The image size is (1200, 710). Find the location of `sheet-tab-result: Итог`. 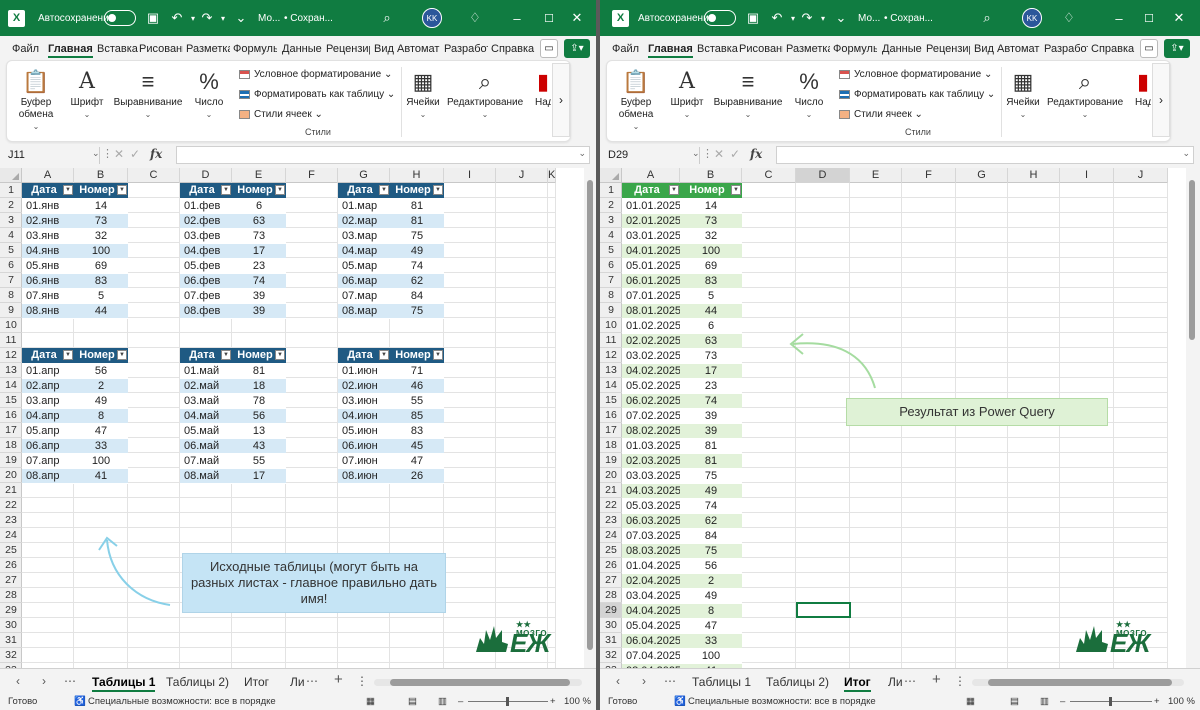

sheet-tab-result: Итог is located at coordinates (857, 683).